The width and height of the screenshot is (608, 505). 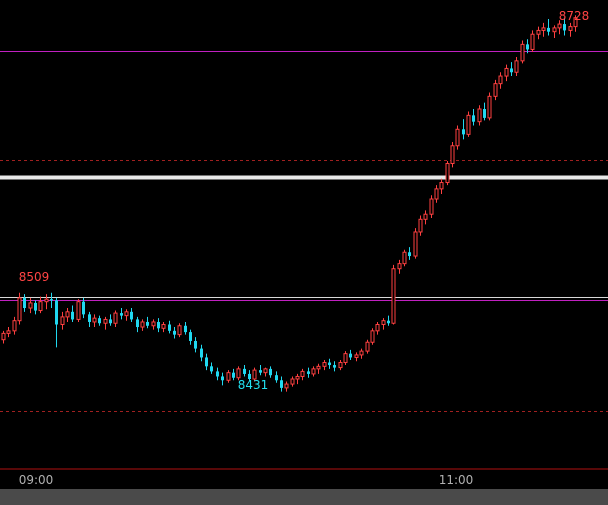 I want to click on time-label-0900: 09:00, so click(x=36, y=480).